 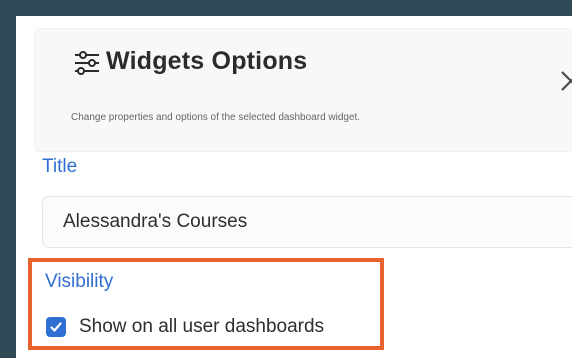 I want to click on dialog-title-text: Widgets Options, so click(x=207, y=61).